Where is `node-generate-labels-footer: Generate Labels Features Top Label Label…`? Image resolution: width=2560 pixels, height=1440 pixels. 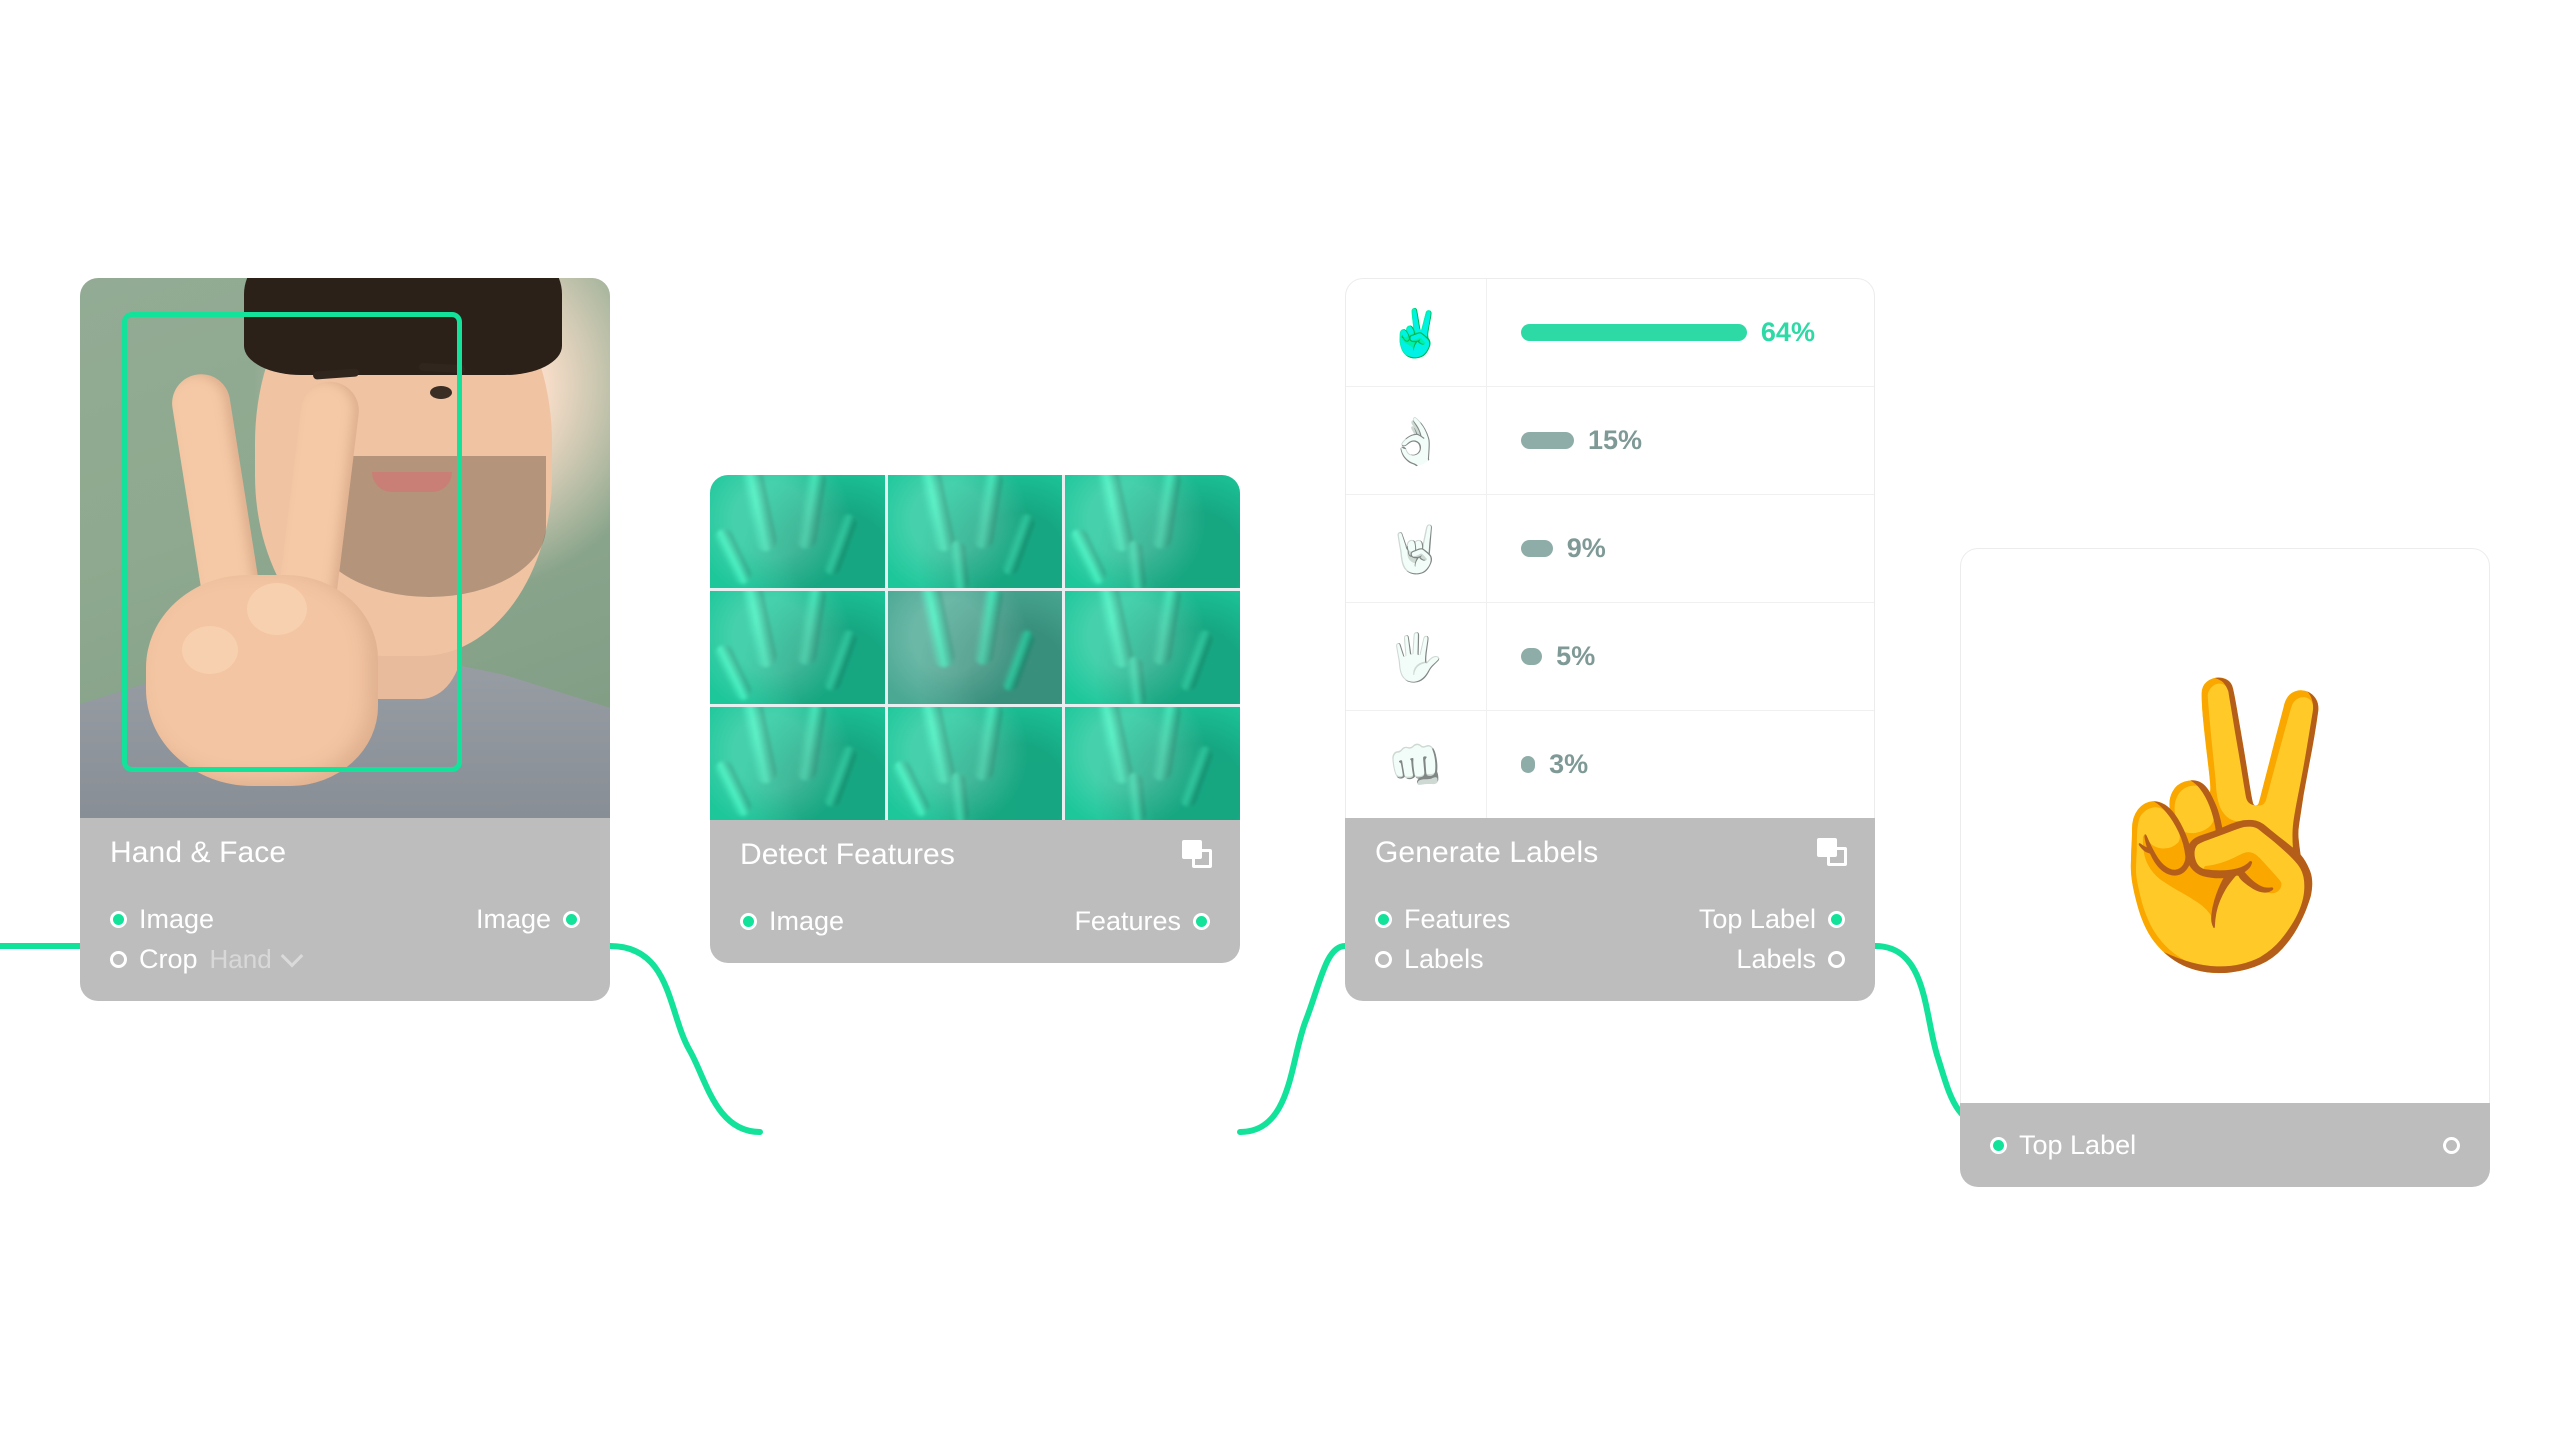
node-generate-labels-footer: Generate Labels Features Top Label Label… is located at coordinates (1610, 909).